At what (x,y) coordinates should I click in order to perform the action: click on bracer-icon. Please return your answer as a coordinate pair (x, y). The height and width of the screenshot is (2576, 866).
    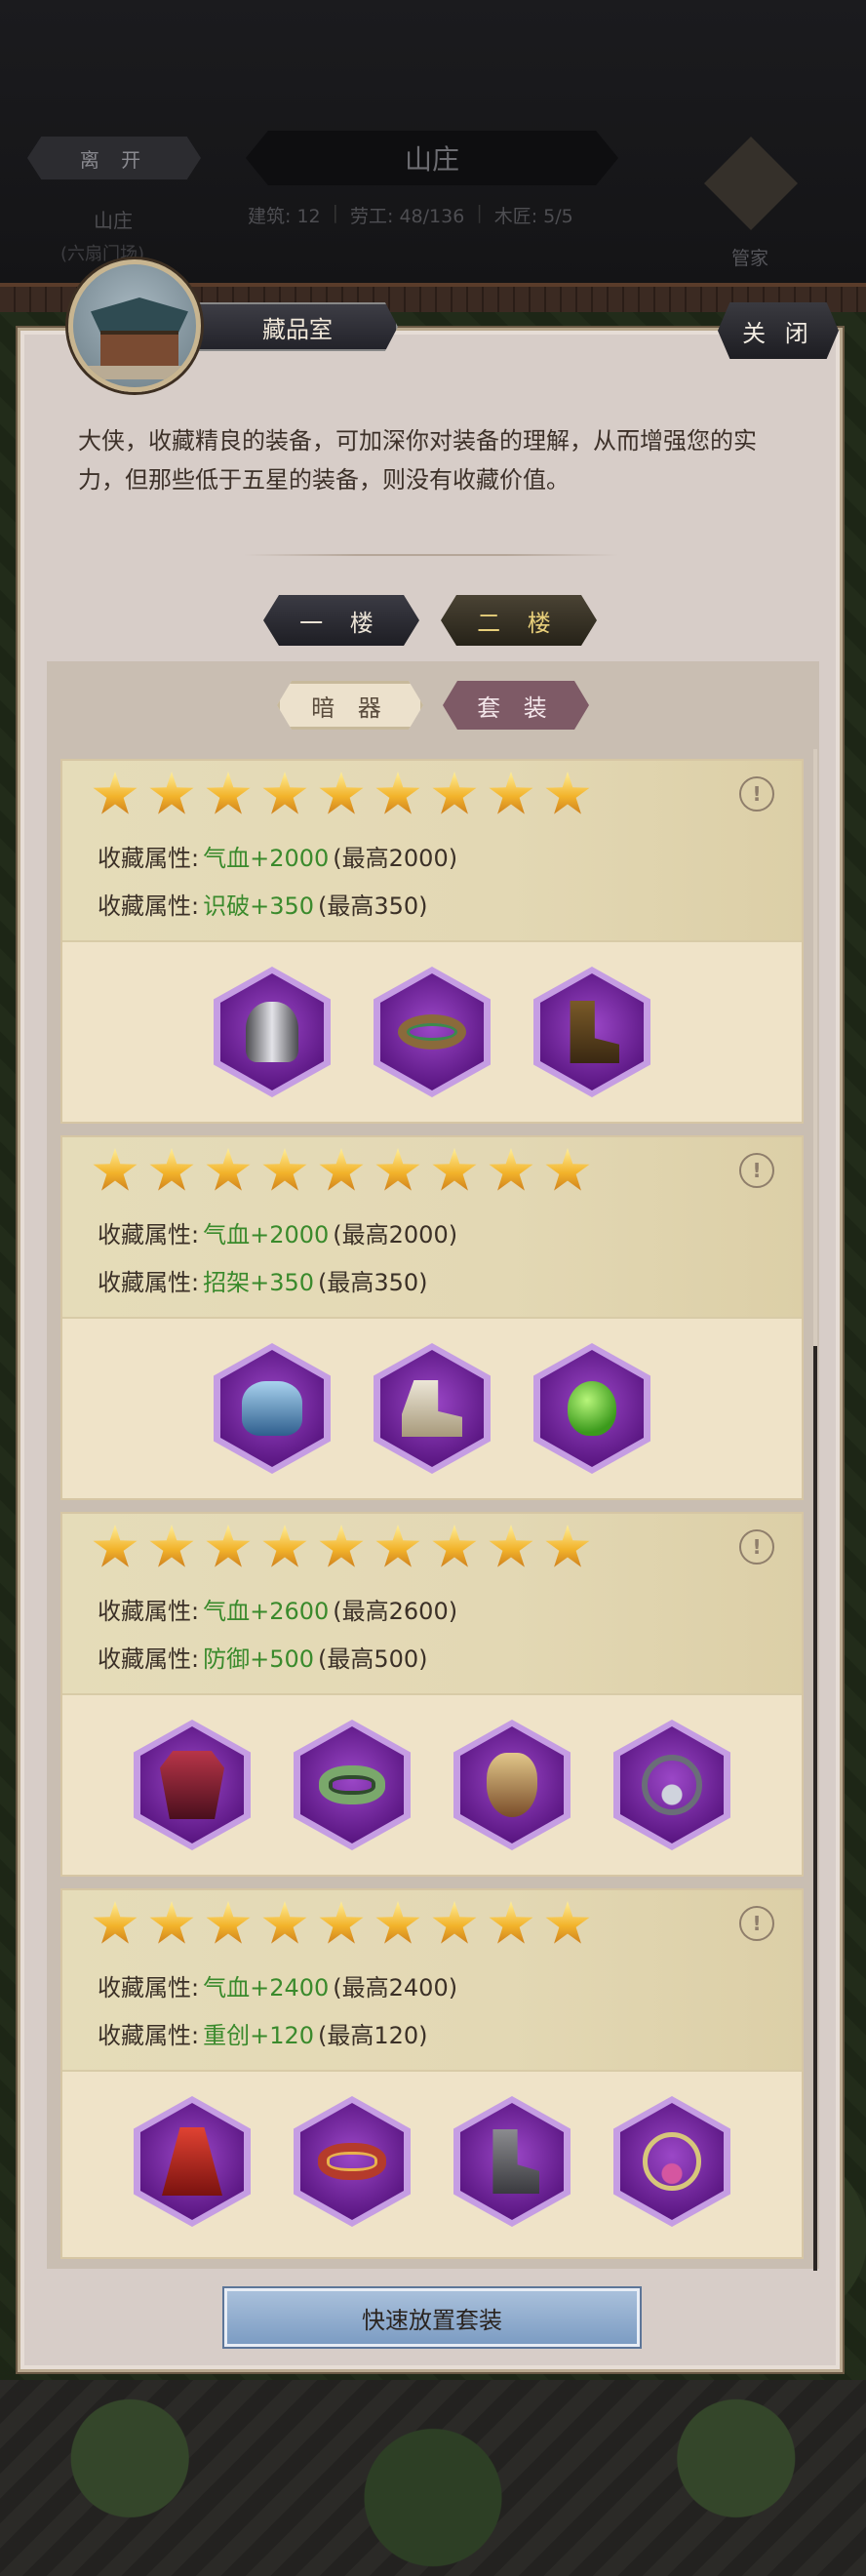
    Looking at the image, I should click on (352, 2161).